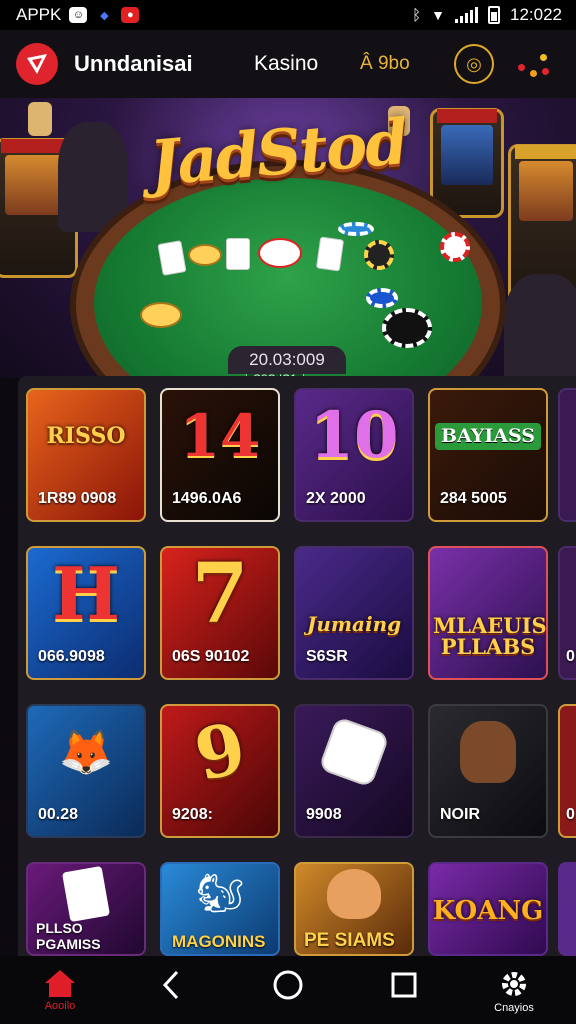 This screenshot has width=576, height=1024. Describe the element at coordinates (170, 985) in the screenshot. I see `back-icon` at that location.